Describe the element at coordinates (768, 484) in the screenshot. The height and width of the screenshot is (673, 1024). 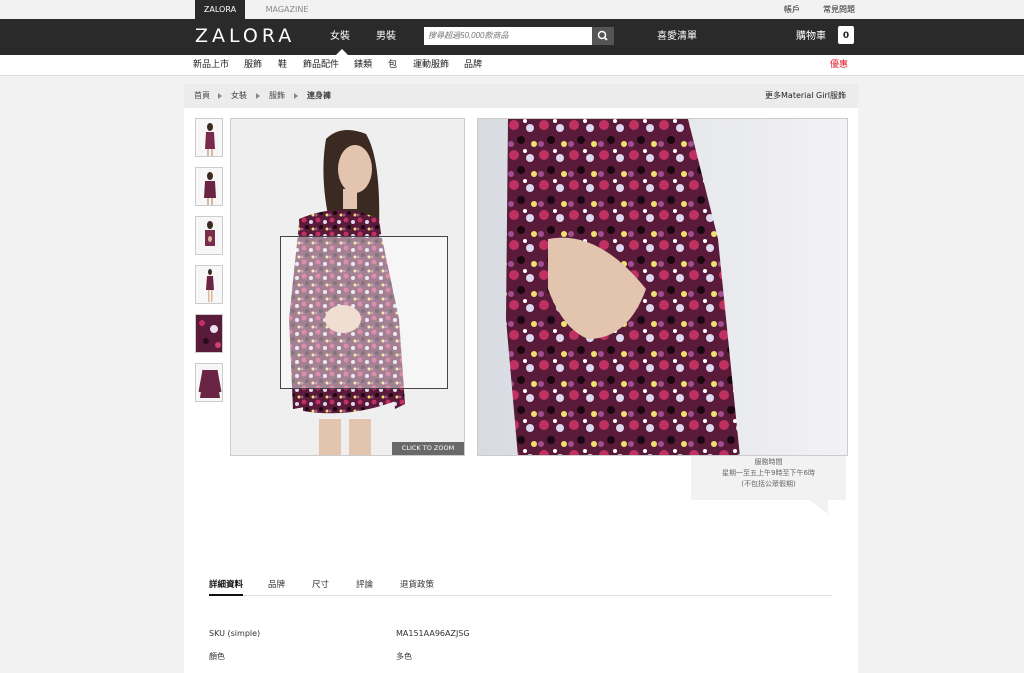
I see `service-hours-line2: (不包括公眾假期)` at that location.